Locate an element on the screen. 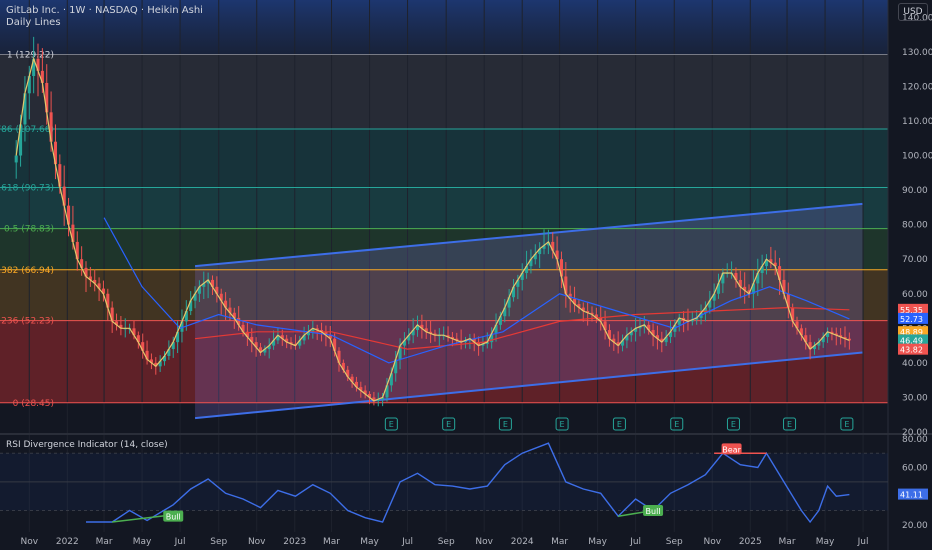 The width and height of the screenshot is (932, 550). currency-button: USD is located at coordinates (913, 12).